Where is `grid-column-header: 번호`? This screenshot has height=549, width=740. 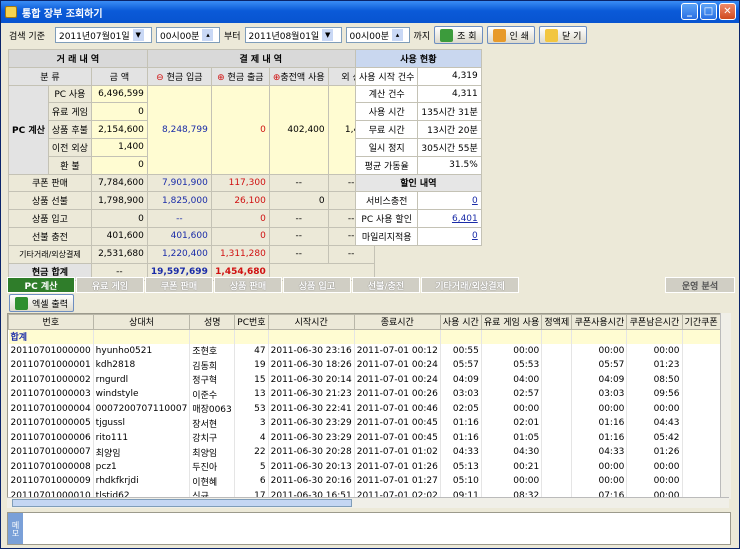
grid-column-header: 번호 is located at coordinates (51, 322).